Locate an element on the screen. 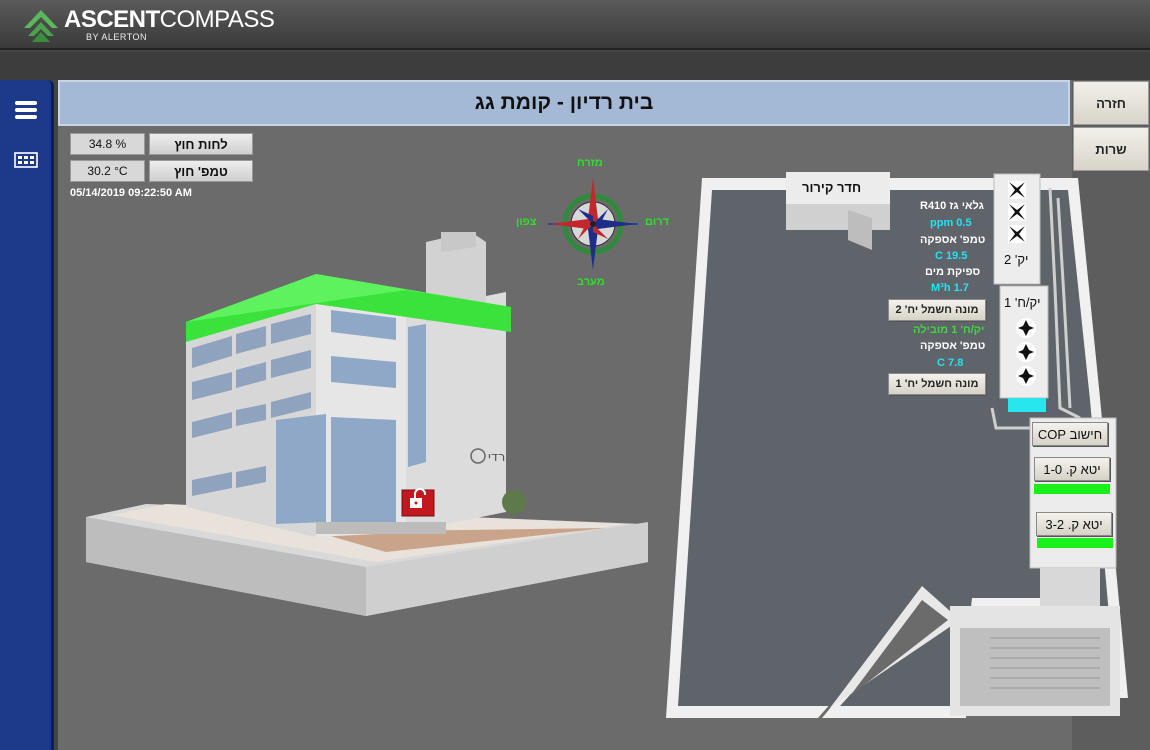 Image resolution: width=1150 pixels, height=750 pixels. unit1-supply-temp-label: טמפ' אספקה is located at coordinates (953, 346).